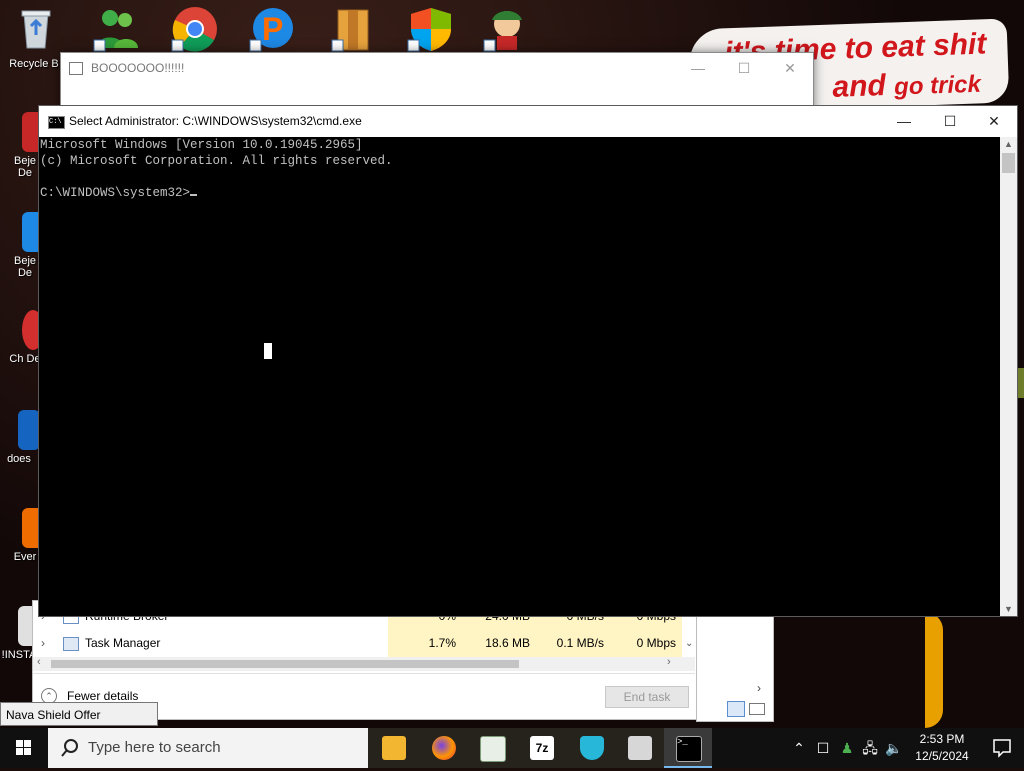 The image size is (1024, 771). I want to click on show-hidden-icons-chevron-icon: ⌃, so click(799, 748).